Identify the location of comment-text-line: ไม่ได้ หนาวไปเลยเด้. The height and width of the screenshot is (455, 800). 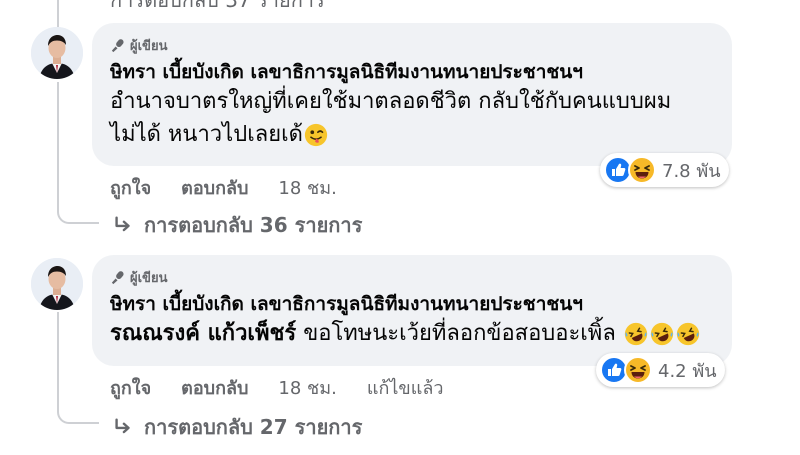
(412, 134).